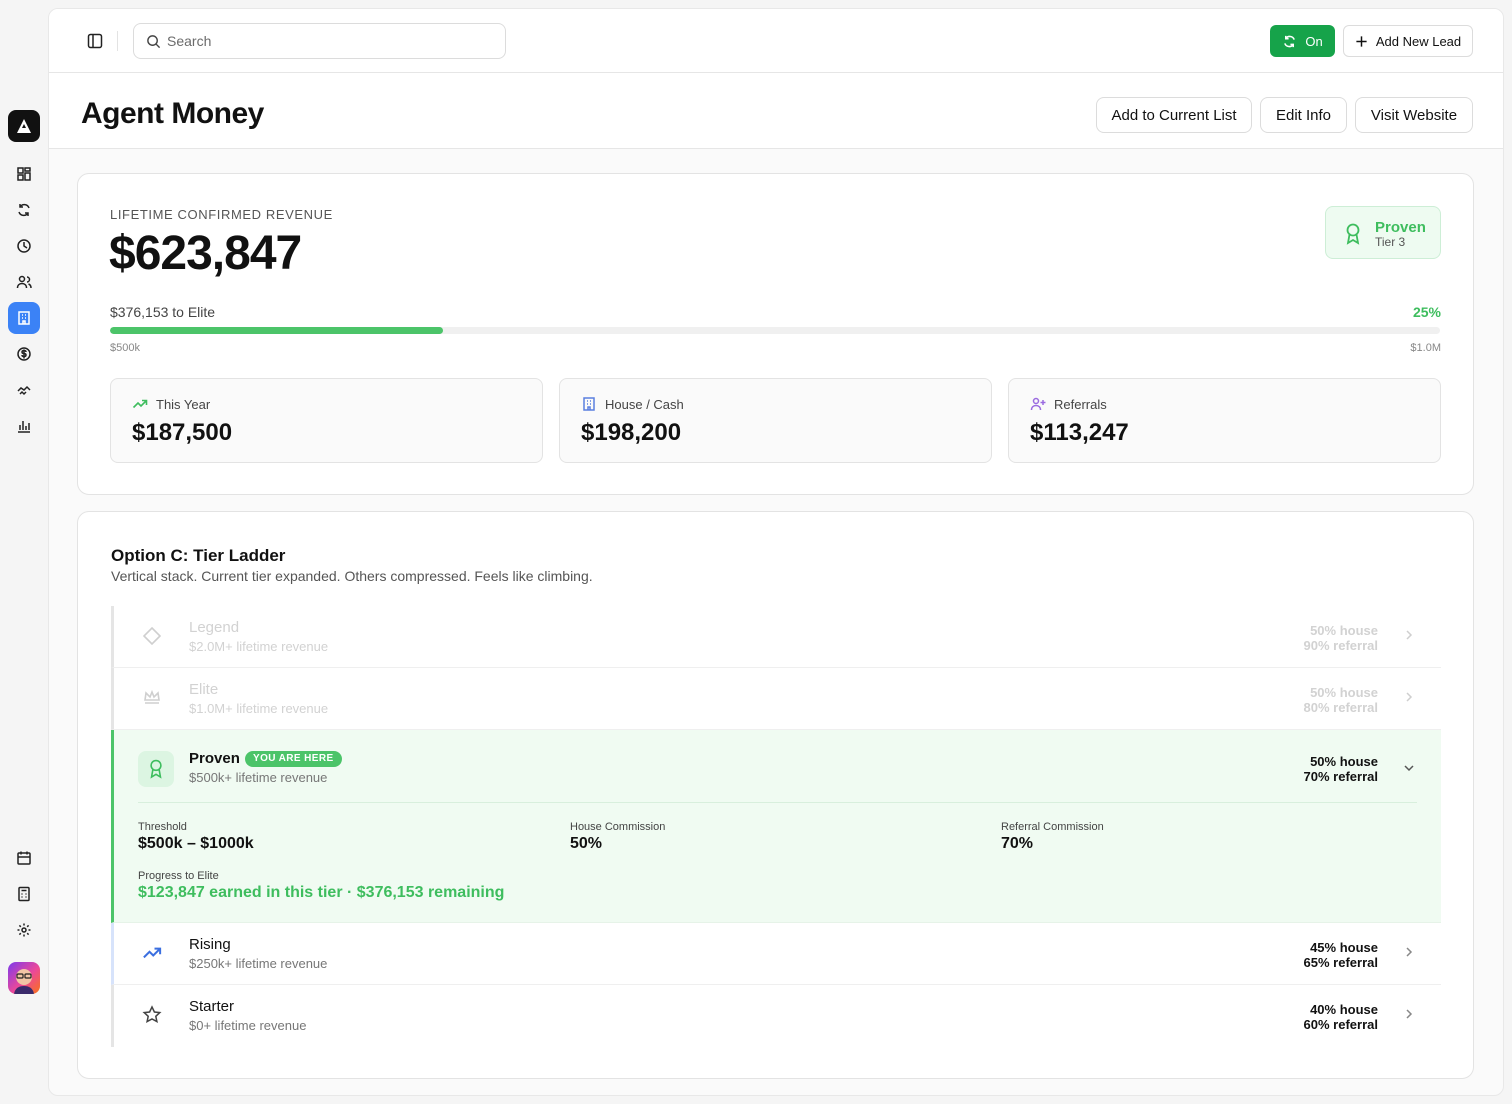  Describe the element at coordinates (259, 708) in the screenshot. I see `tier-threshold: $1.0M+ lifetime revenue` at that location.